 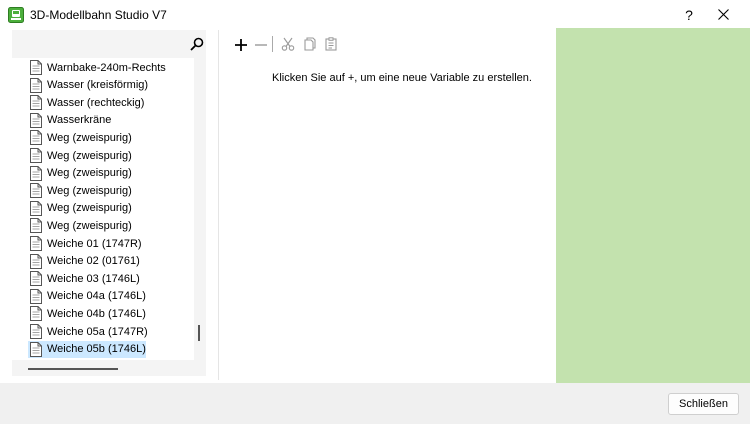 What do you see at coordinates (96, 102) in the screenshot?
I see `tree-item-label: Wasser (rechteckig)` at bounding box center [96, 102].